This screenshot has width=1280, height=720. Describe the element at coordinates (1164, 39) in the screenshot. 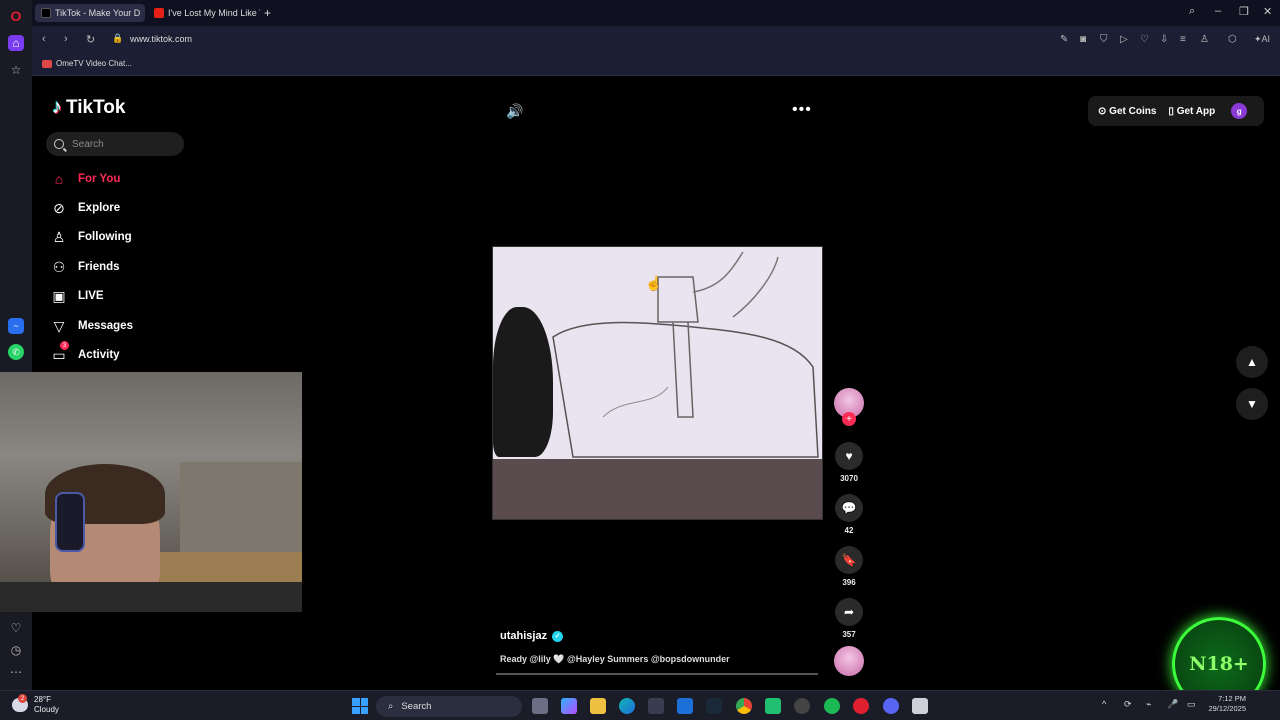

I see `download-icon: ⇩` at that location.